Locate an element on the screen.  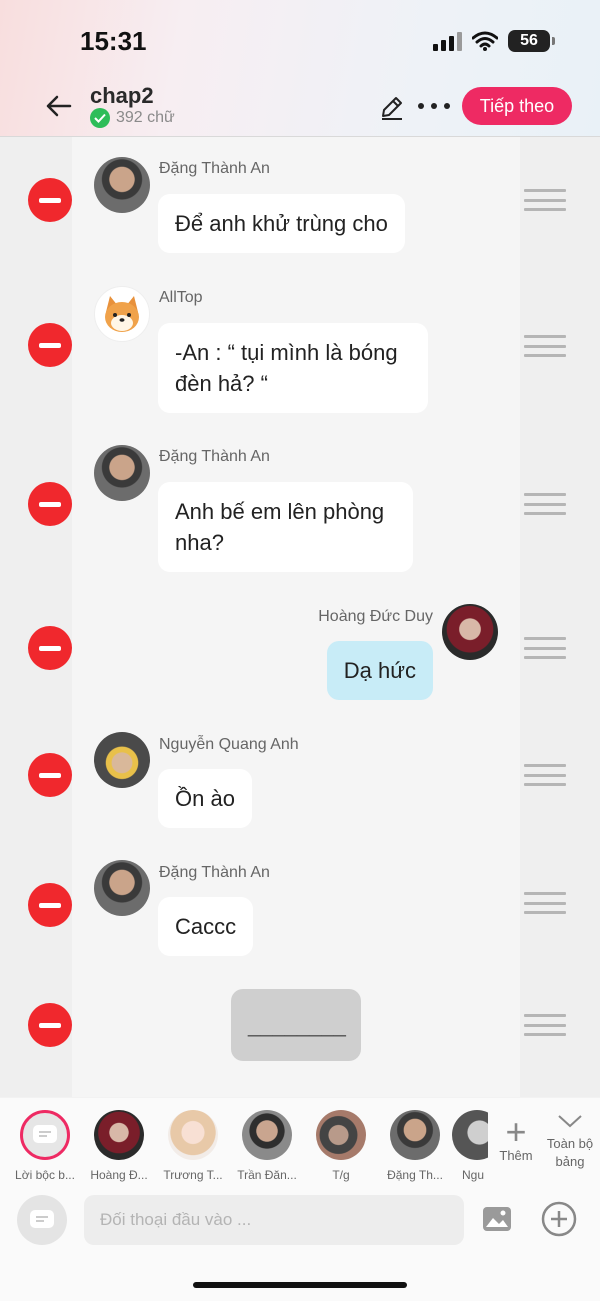
avatar-hoang-duc-duy is located at coordinates (470, 632).